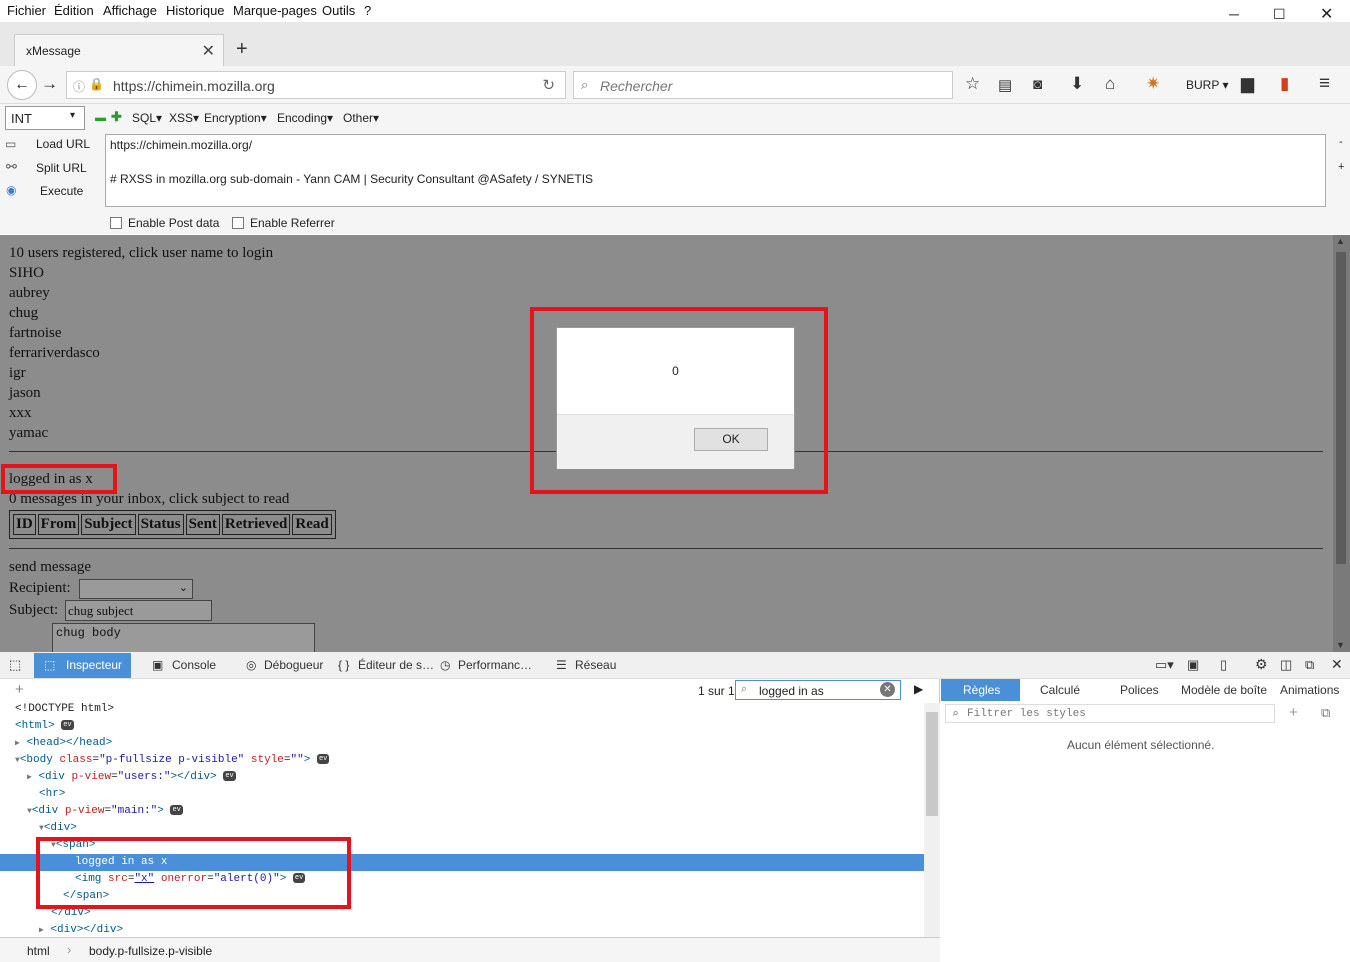 The width and height of the screenshot is (1350, 962). What do you see at coordinates (887, 689) in the screenshot?
I see `clear-search-icon: ✕` at bounding box center [887, 689].